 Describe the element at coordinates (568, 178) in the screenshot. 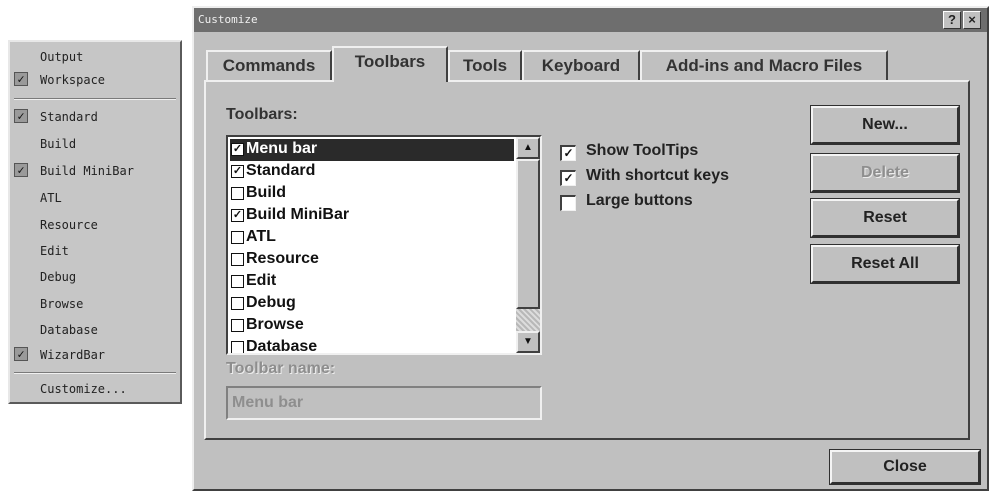

I see `shortcut-keys-checkbox: ✓` at that location.